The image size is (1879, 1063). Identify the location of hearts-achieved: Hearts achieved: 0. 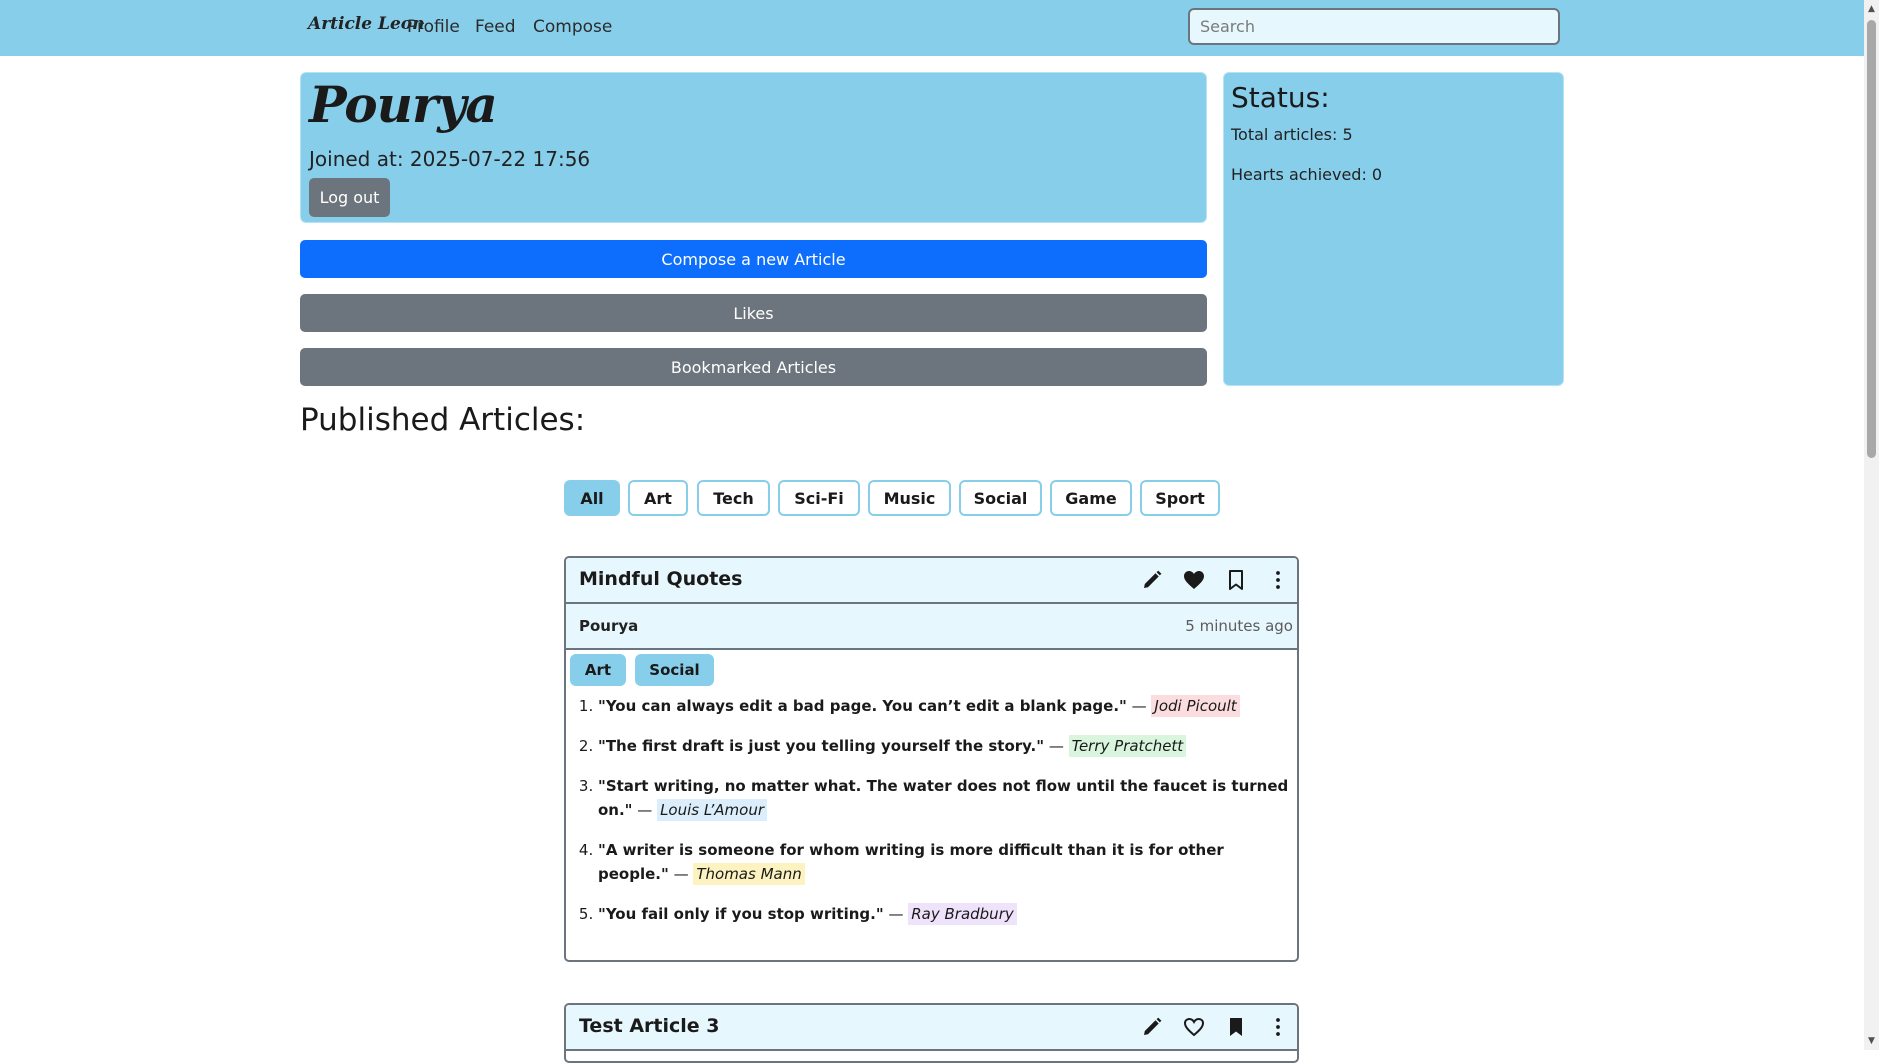
(1307, 174).